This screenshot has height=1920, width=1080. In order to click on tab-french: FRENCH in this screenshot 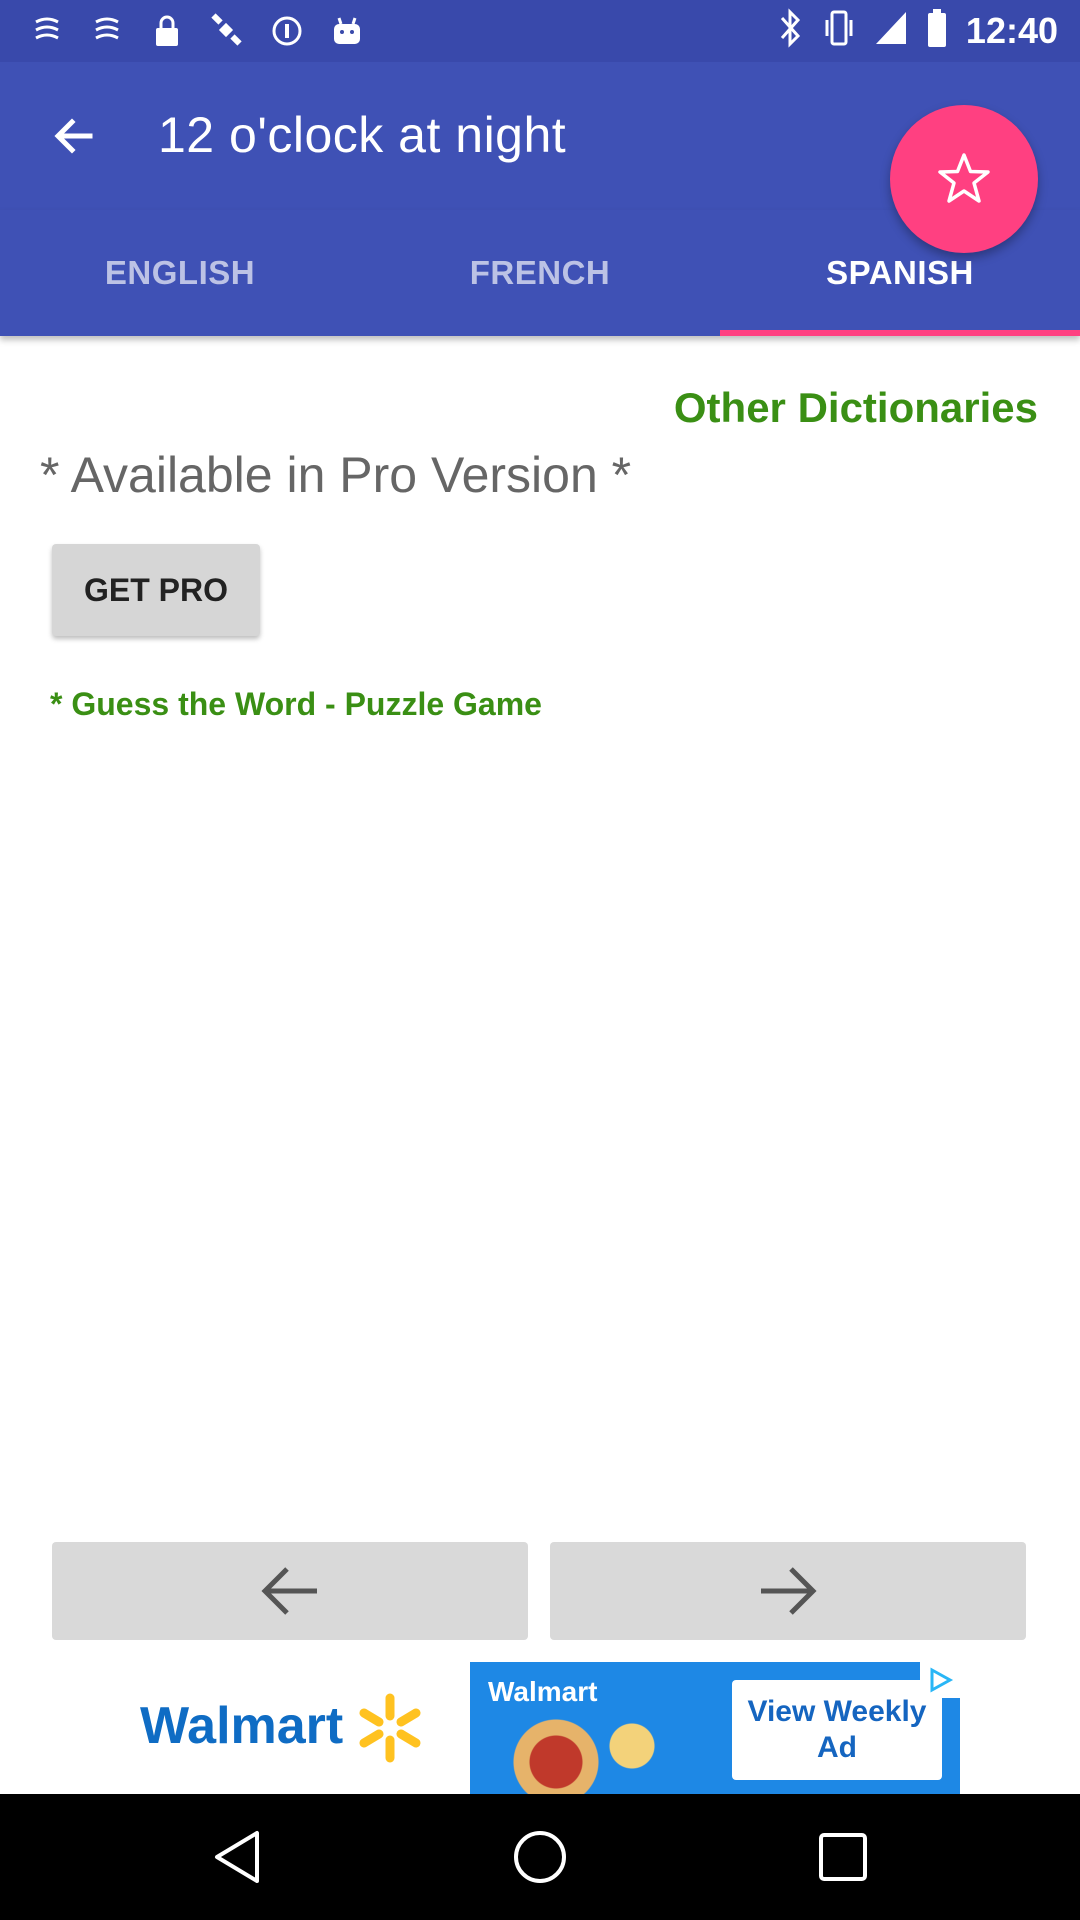, I will do `click(540, 273)`.